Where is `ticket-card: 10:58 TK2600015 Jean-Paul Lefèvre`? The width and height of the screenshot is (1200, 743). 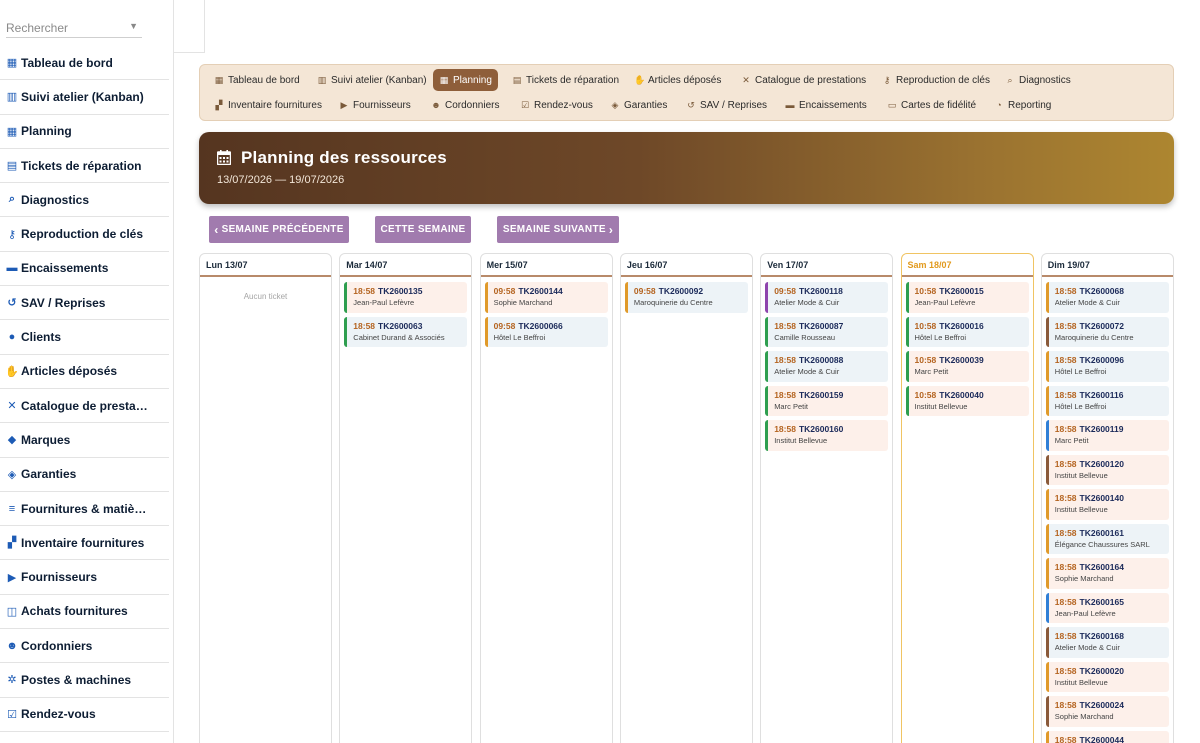
ticket-card: 10:58 TK2600015 Jean-Paul Lefèvre is located at coordinates (967, 297).